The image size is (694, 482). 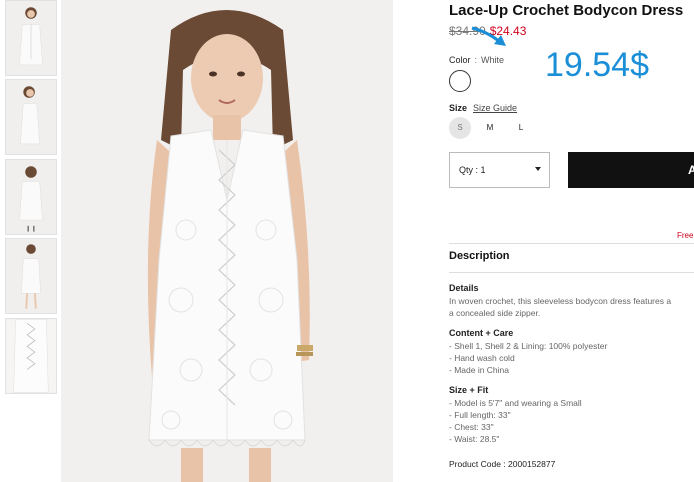 I want to click on fit-line: - Full length: 33", so click(x=480, y=415).